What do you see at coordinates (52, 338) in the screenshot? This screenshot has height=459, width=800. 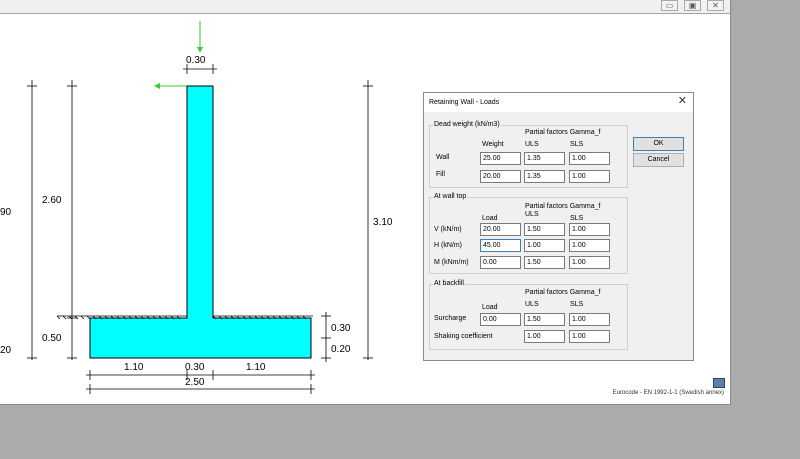 I see `dim-foot-left: 0.50` at bounding box center [52, 338].